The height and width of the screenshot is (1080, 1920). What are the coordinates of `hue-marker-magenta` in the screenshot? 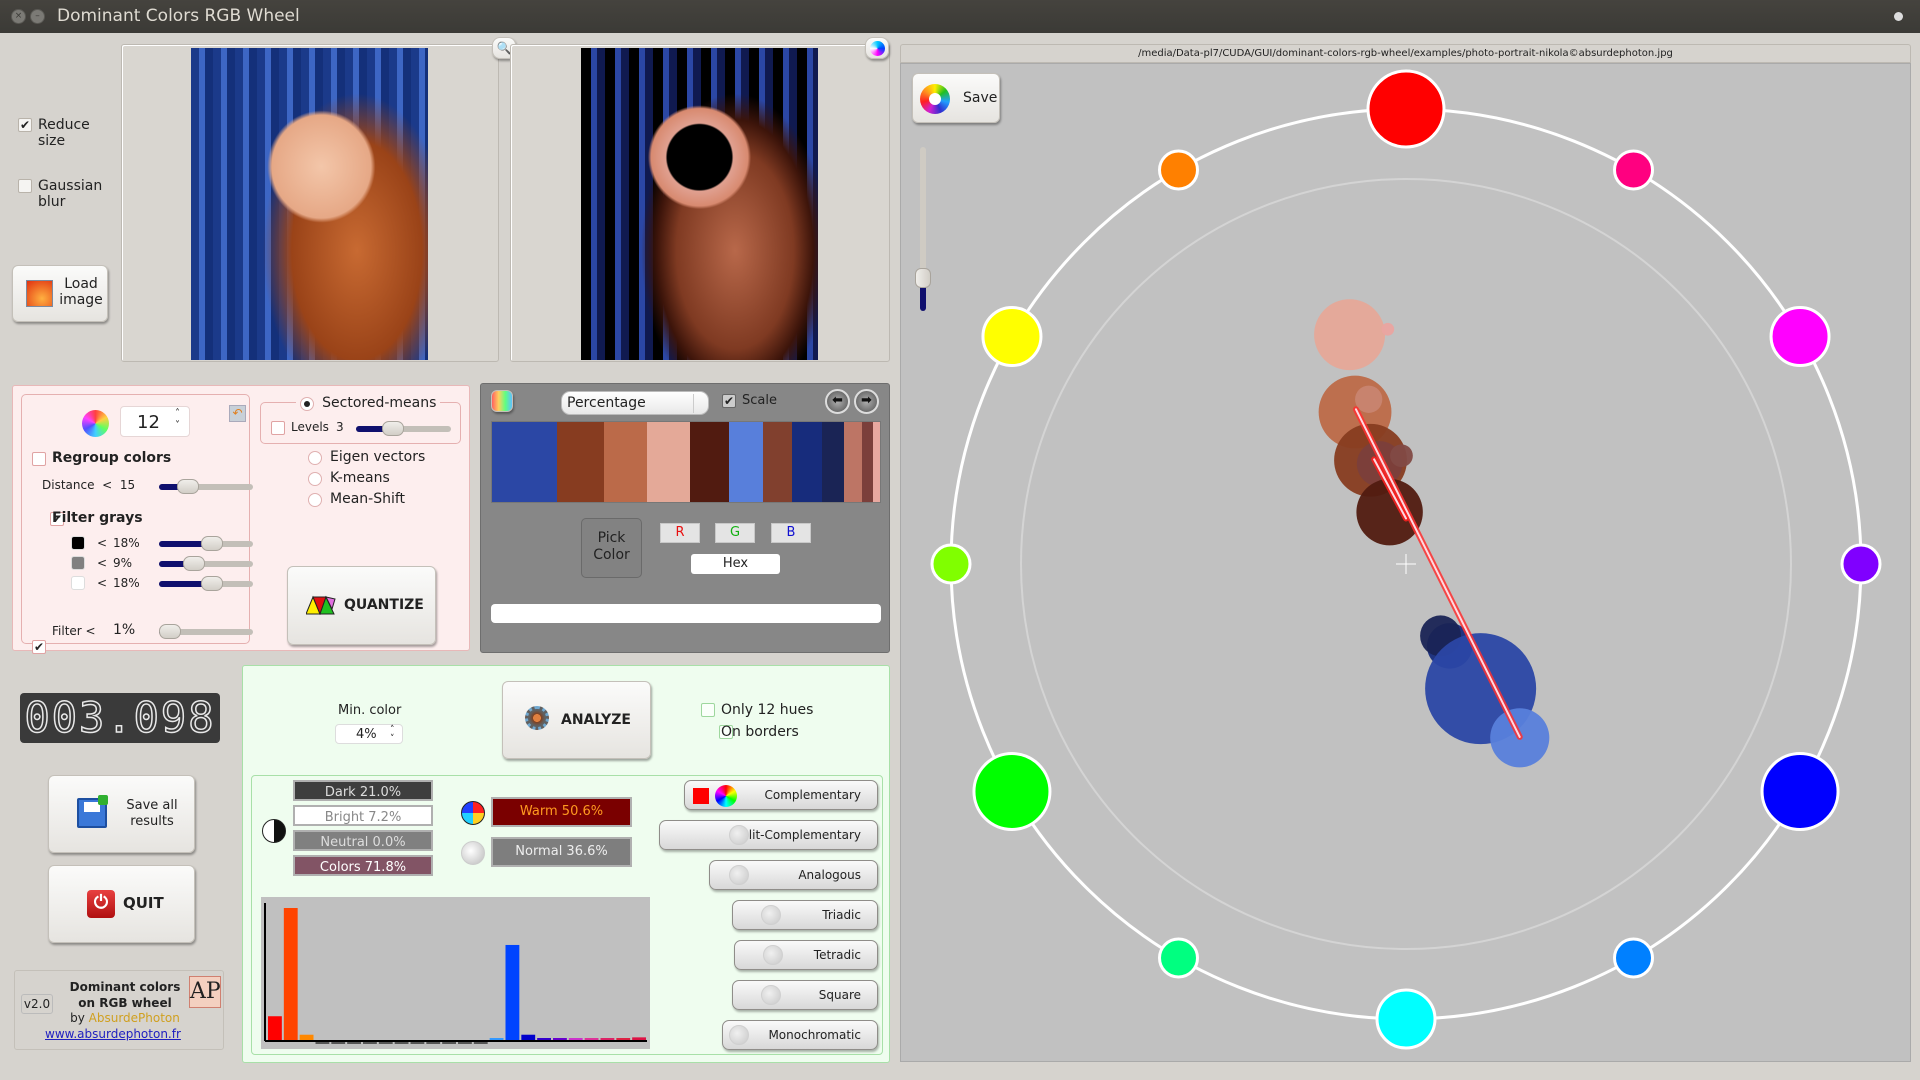 It's located at (1800, 336).